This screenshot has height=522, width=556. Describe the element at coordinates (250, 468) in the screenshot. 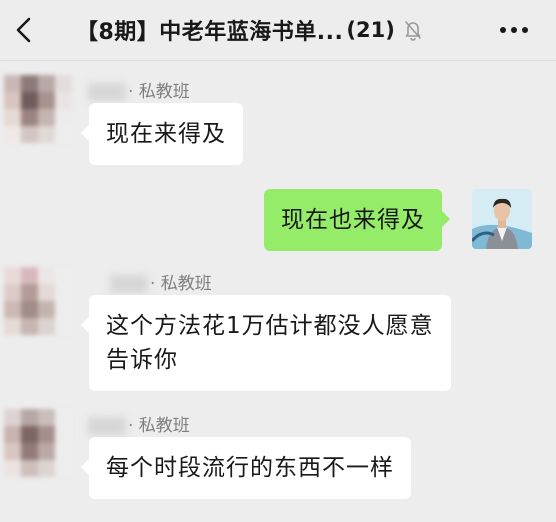

I see `message-text: 每个时段流行的东西不一样` at that location.